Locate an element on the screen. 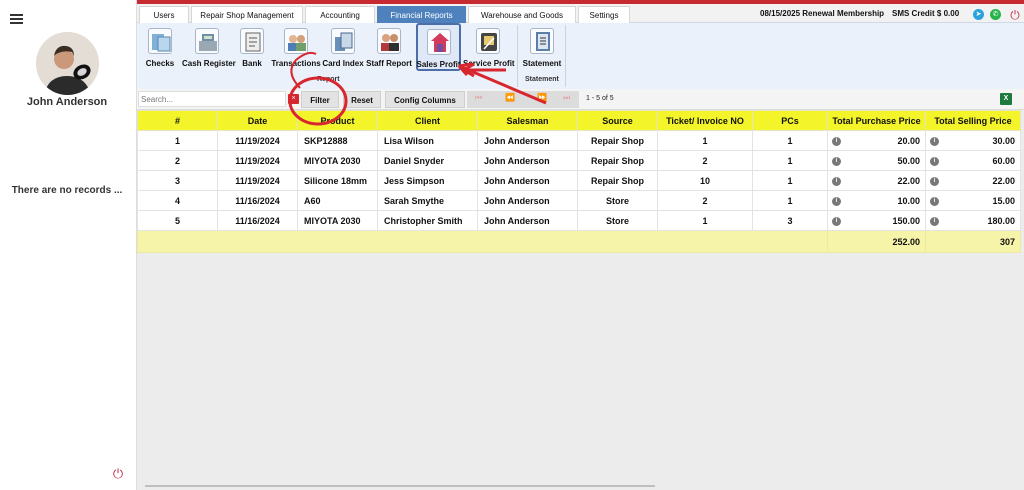  total-purchase-price: 252.00 is located at coordinates (876, 241).